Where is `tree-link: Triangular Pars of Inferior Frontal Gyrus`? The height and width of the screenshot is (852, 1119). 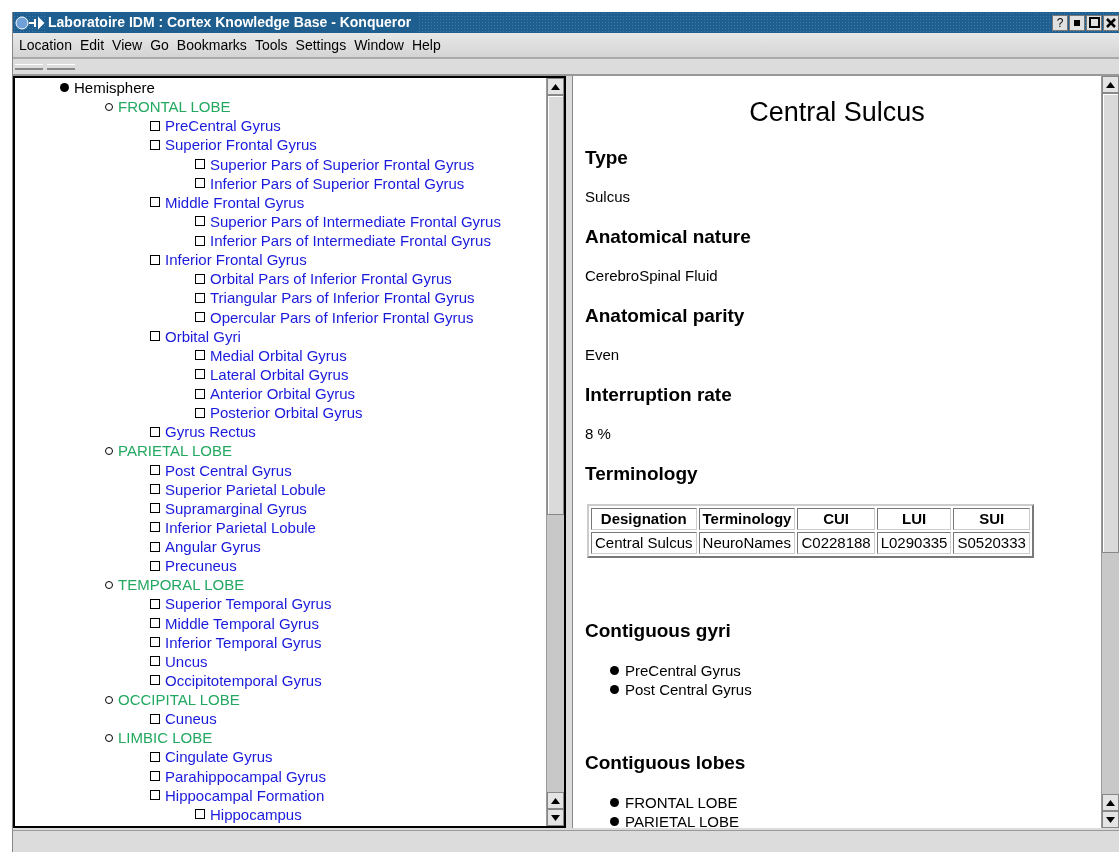
tree-link: Triangular Pars of Inferior Frontal Gyrus is located at coordinates (342, 298).